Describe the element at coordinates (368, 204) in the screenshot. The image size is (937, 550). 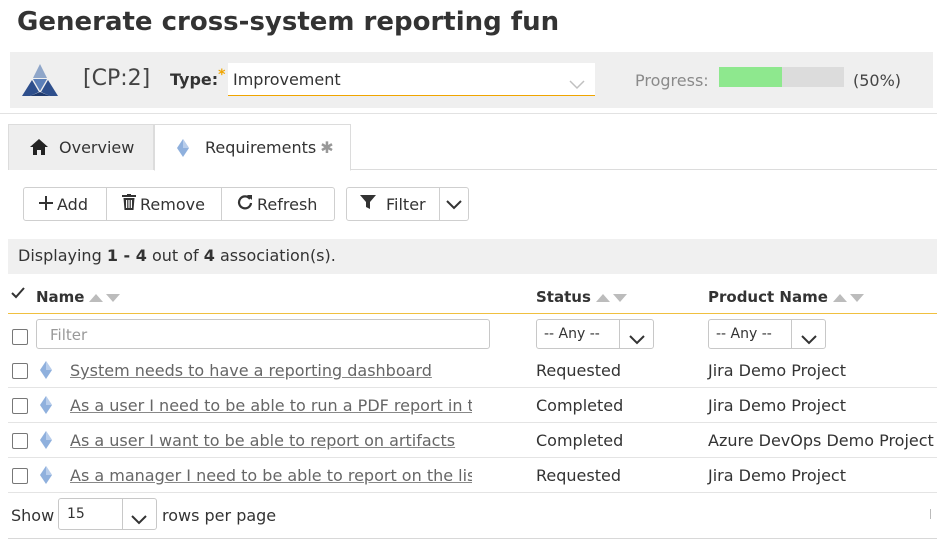
I see `filter-funnel-icon` at that location.